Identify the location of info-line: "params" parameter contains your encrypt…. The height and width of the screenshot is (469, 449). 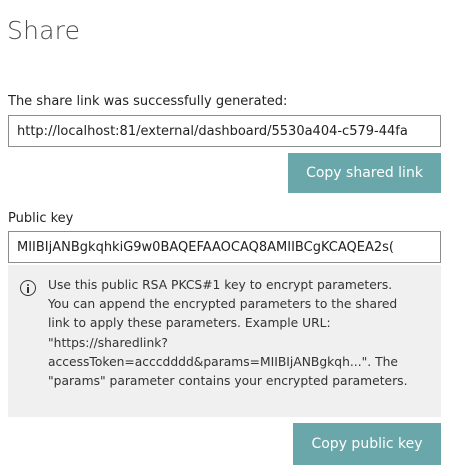
(228, 381).